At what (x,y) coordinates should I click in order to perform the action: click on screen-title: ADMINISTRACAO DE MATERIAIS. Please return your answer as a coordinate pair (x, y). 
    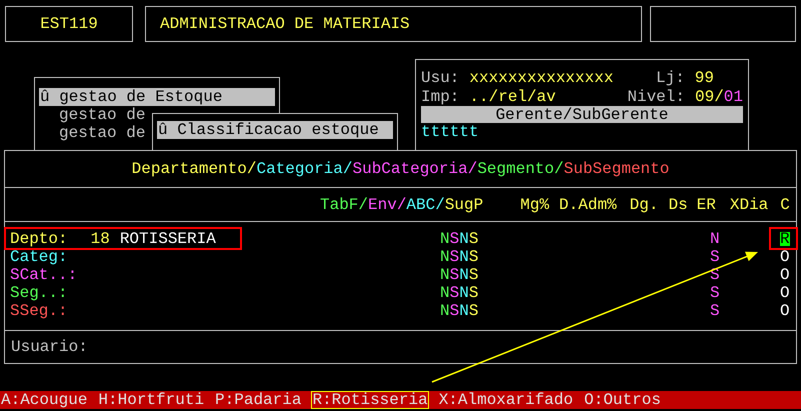
    Looking at the image, I should click on (393, 24).